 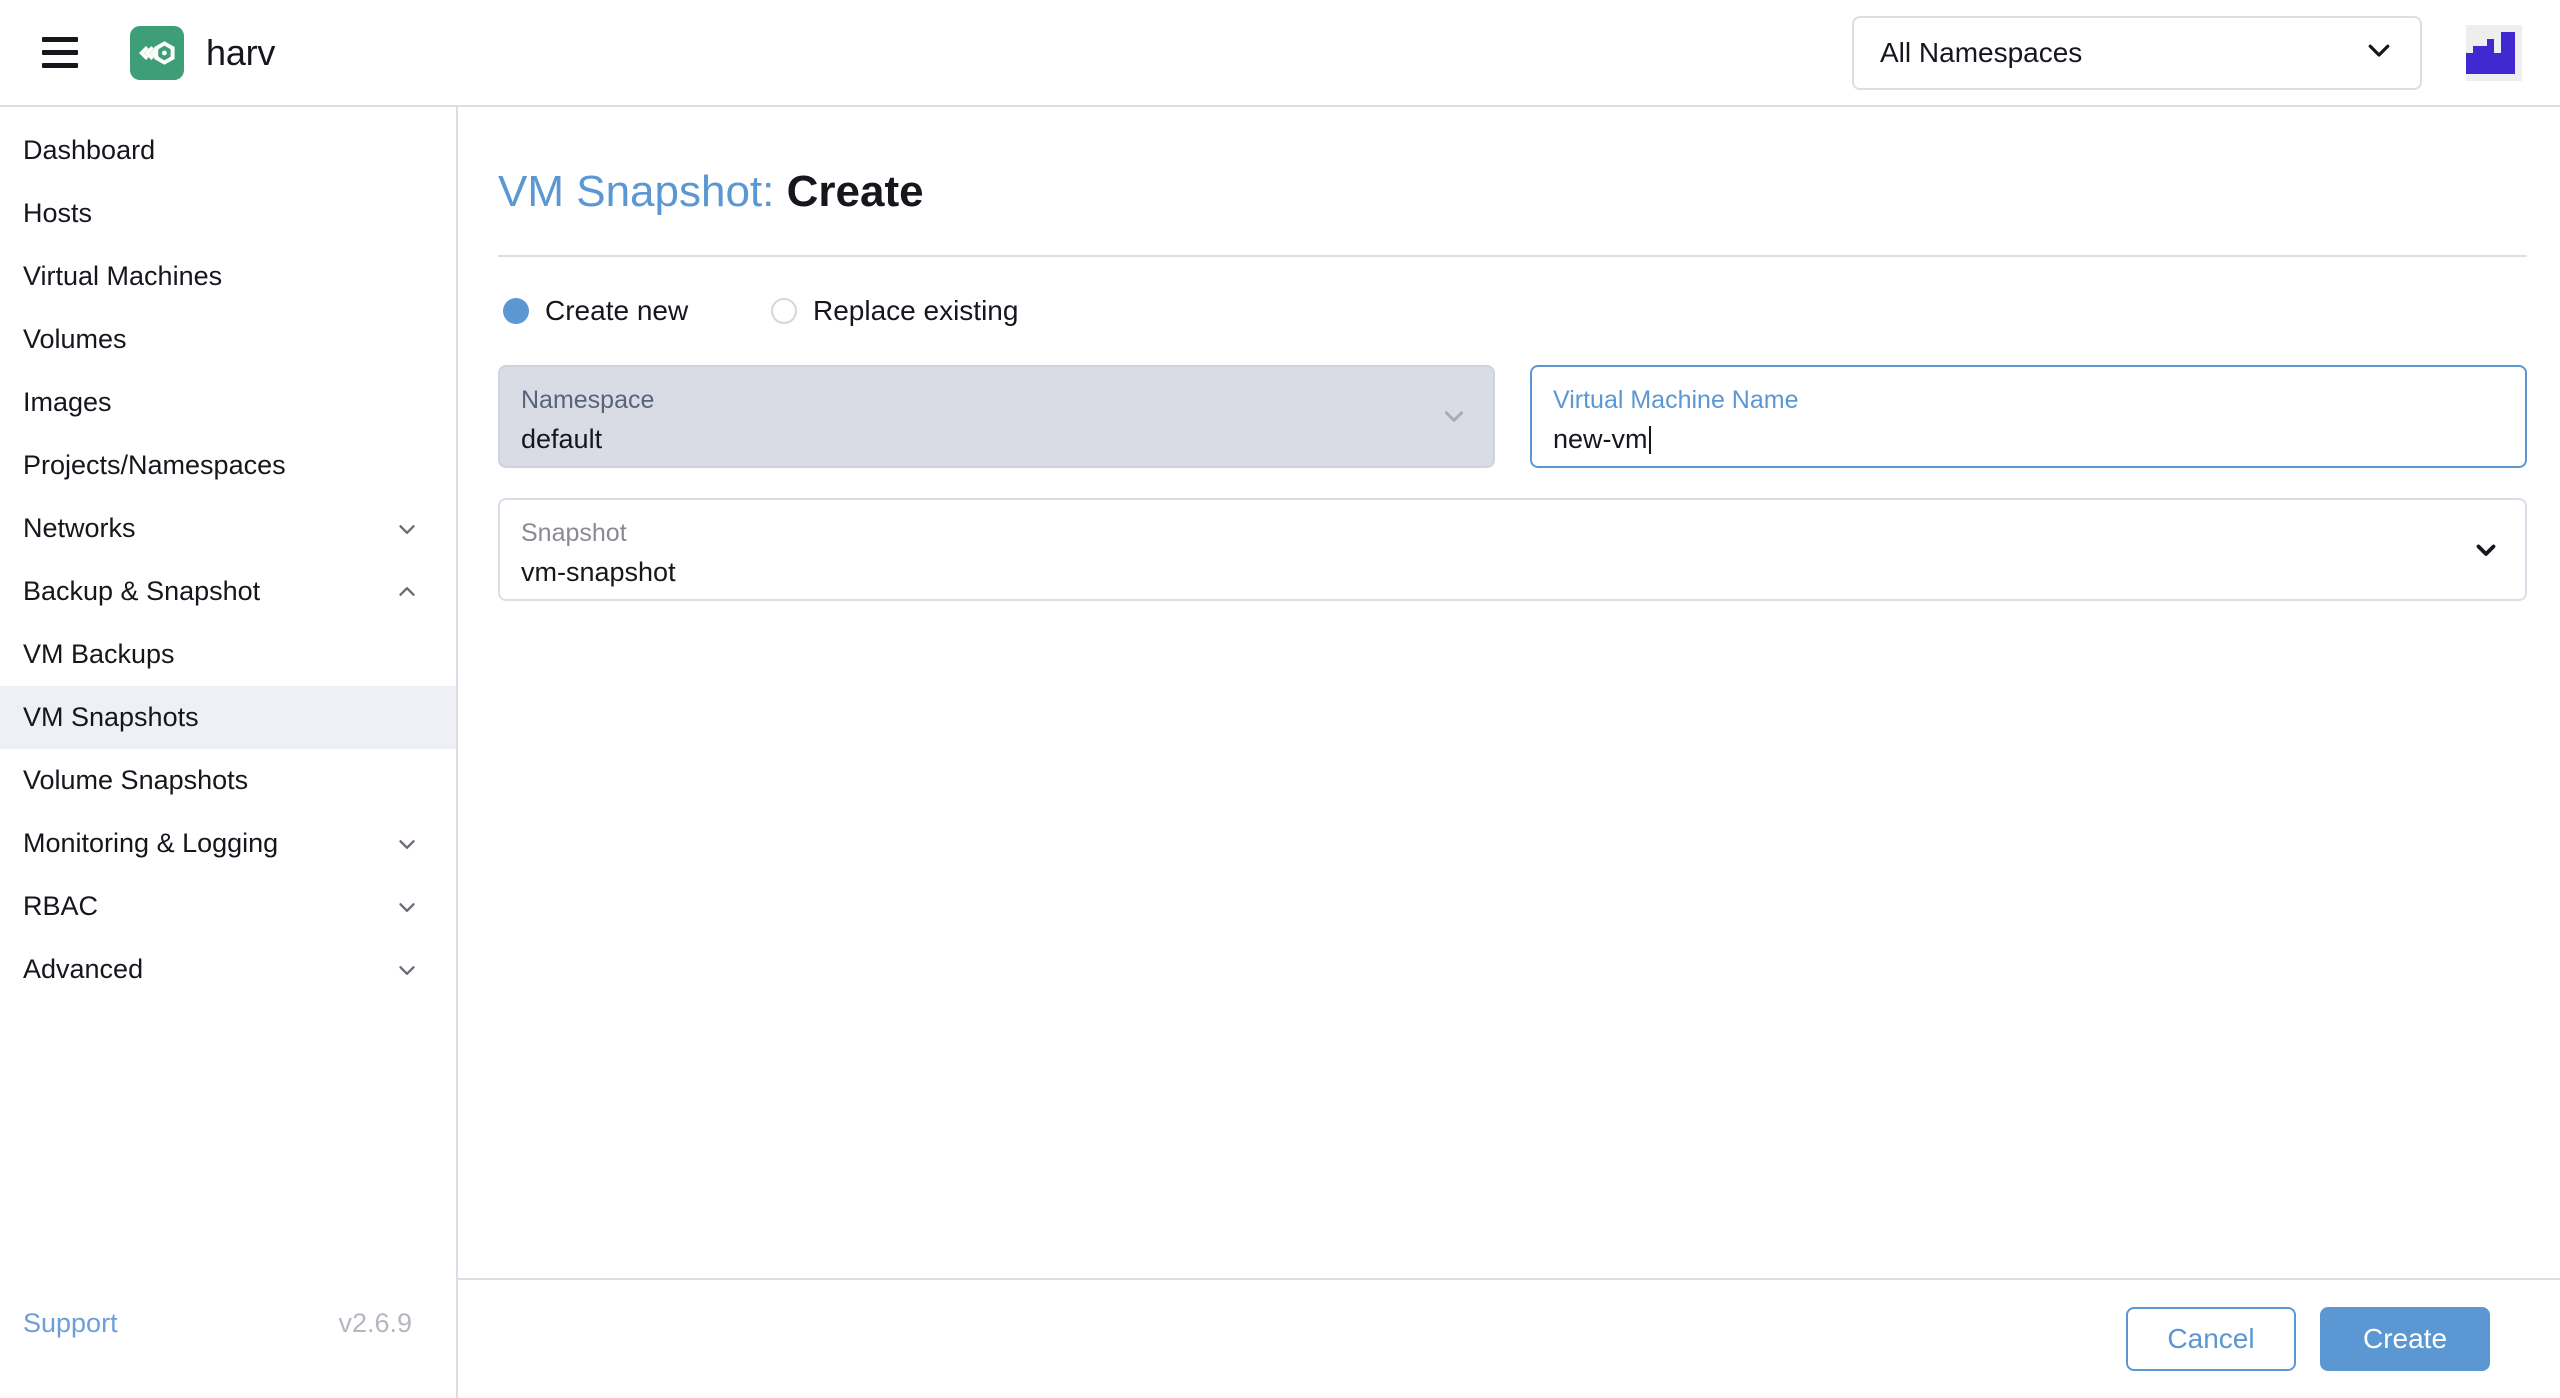 I want to click on brand-name: harv, so click(x=241, y=52).